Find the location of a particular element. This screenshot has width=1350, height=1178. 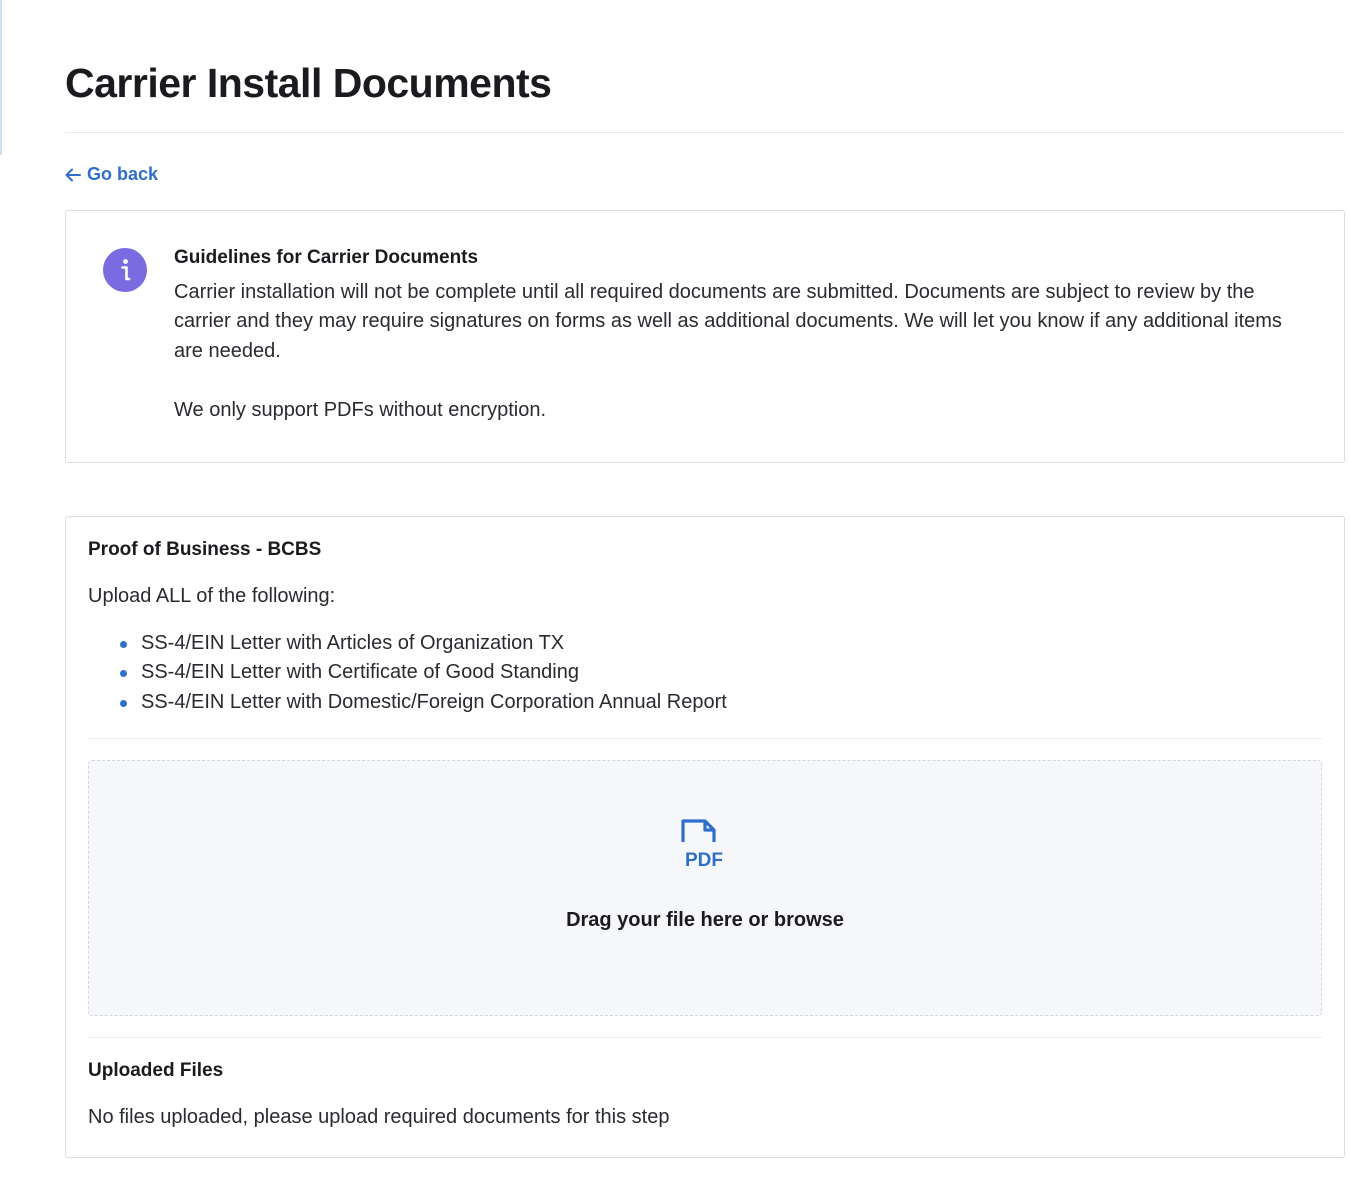

page-title: Carrier Install Documents is located at coordinates (308, 83).